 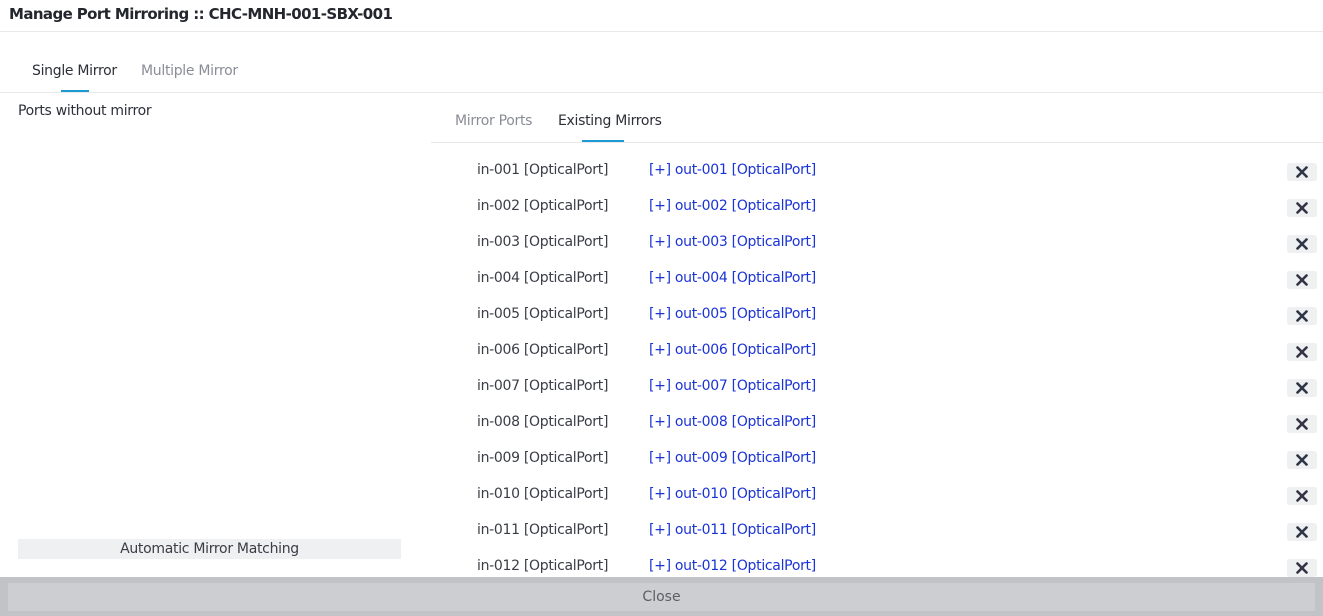 What do you see at coordinates (732, 242) in the screenshot?
I see `output-port-link: [+] out-003 [OpticalPort]` at bounding box center [732, 242].